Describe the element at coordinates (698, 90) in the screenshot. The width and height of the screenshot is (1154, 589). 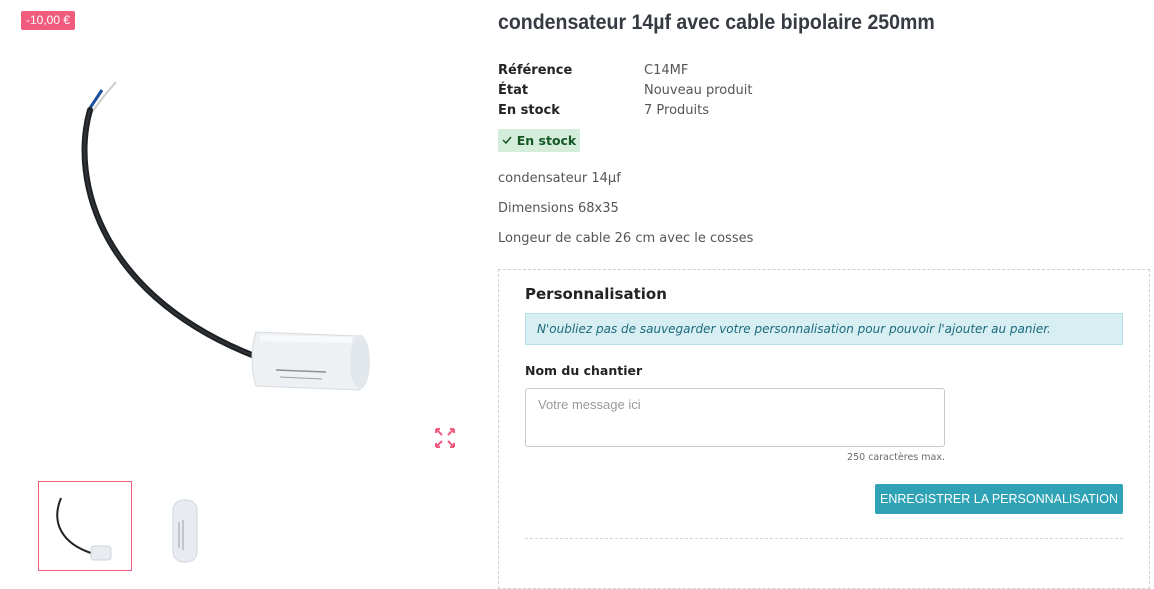
I see `spec-value-condition: Nouveau produit` at that location.